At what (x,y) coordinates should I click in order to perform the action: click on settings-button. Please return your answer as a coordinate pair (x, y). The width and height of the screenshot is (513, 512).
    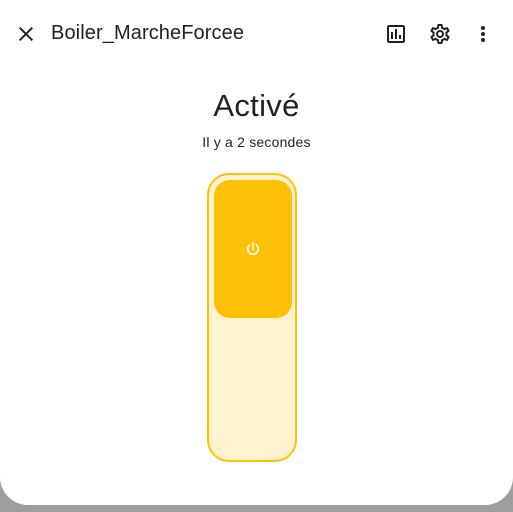
    Looking at the image, I should click on (440, 34).